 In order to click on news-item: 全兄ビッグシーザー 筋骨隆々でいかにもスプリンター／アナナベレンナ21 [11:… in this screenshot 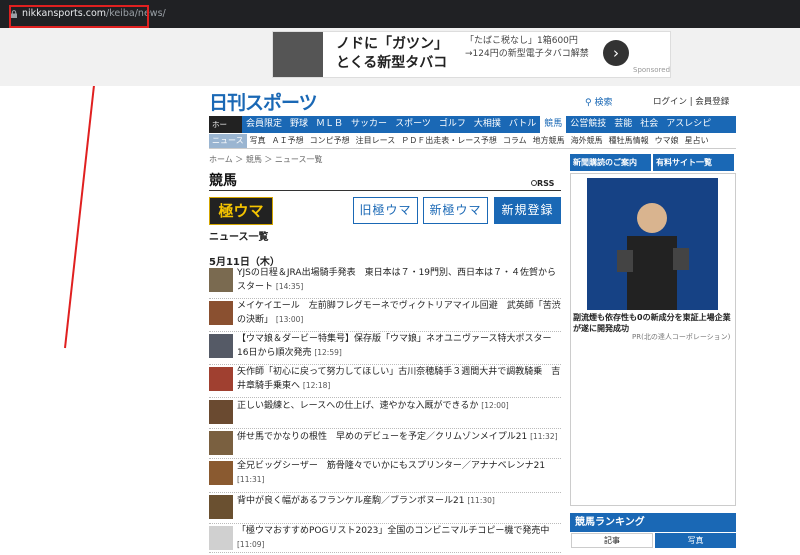, I will do `click(385, 476)`.